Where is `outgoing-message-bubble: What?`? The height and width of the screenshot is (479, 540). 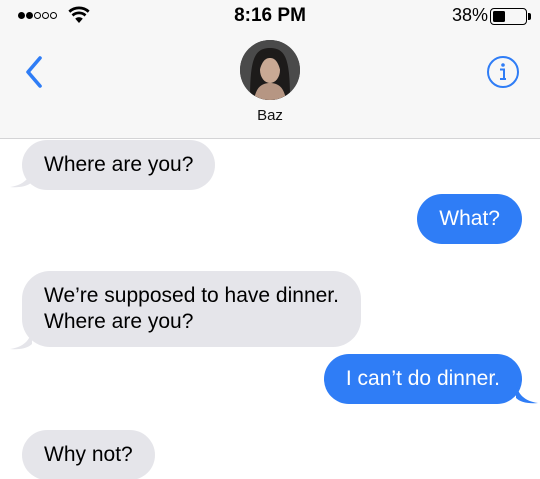 outgoing-message-bubble: What? is located at coordinates (469, 219).